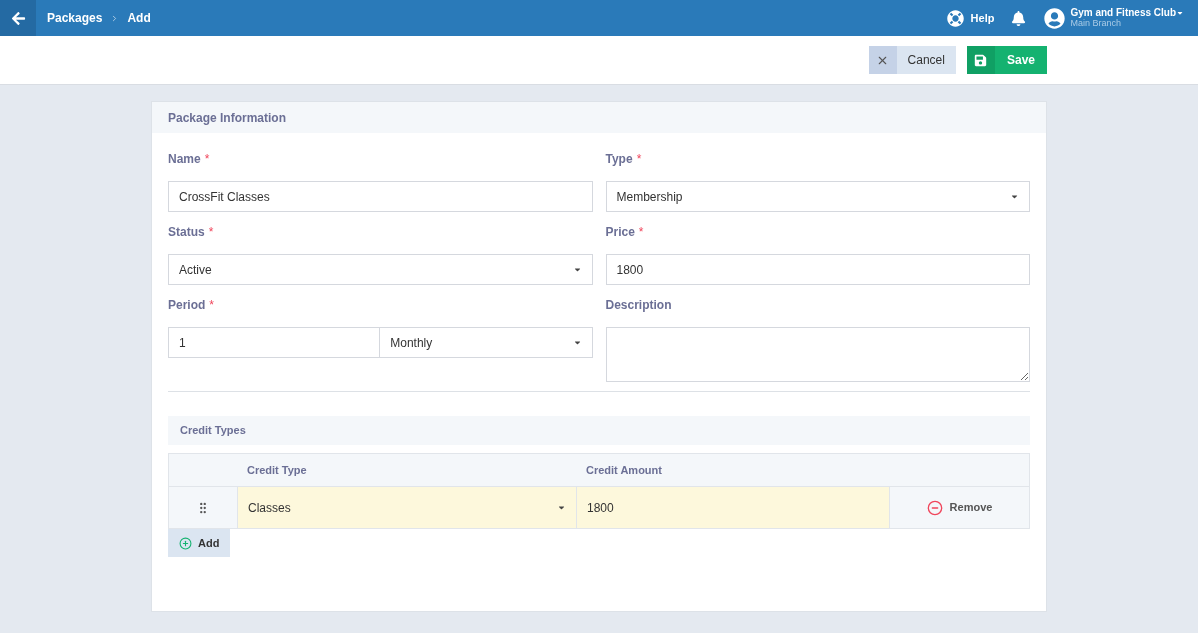 The image size is (1198, 633). Describe the element at coordinates (139, 18) in the screenshot. I see `breadcrumb-current: Add` at that location.